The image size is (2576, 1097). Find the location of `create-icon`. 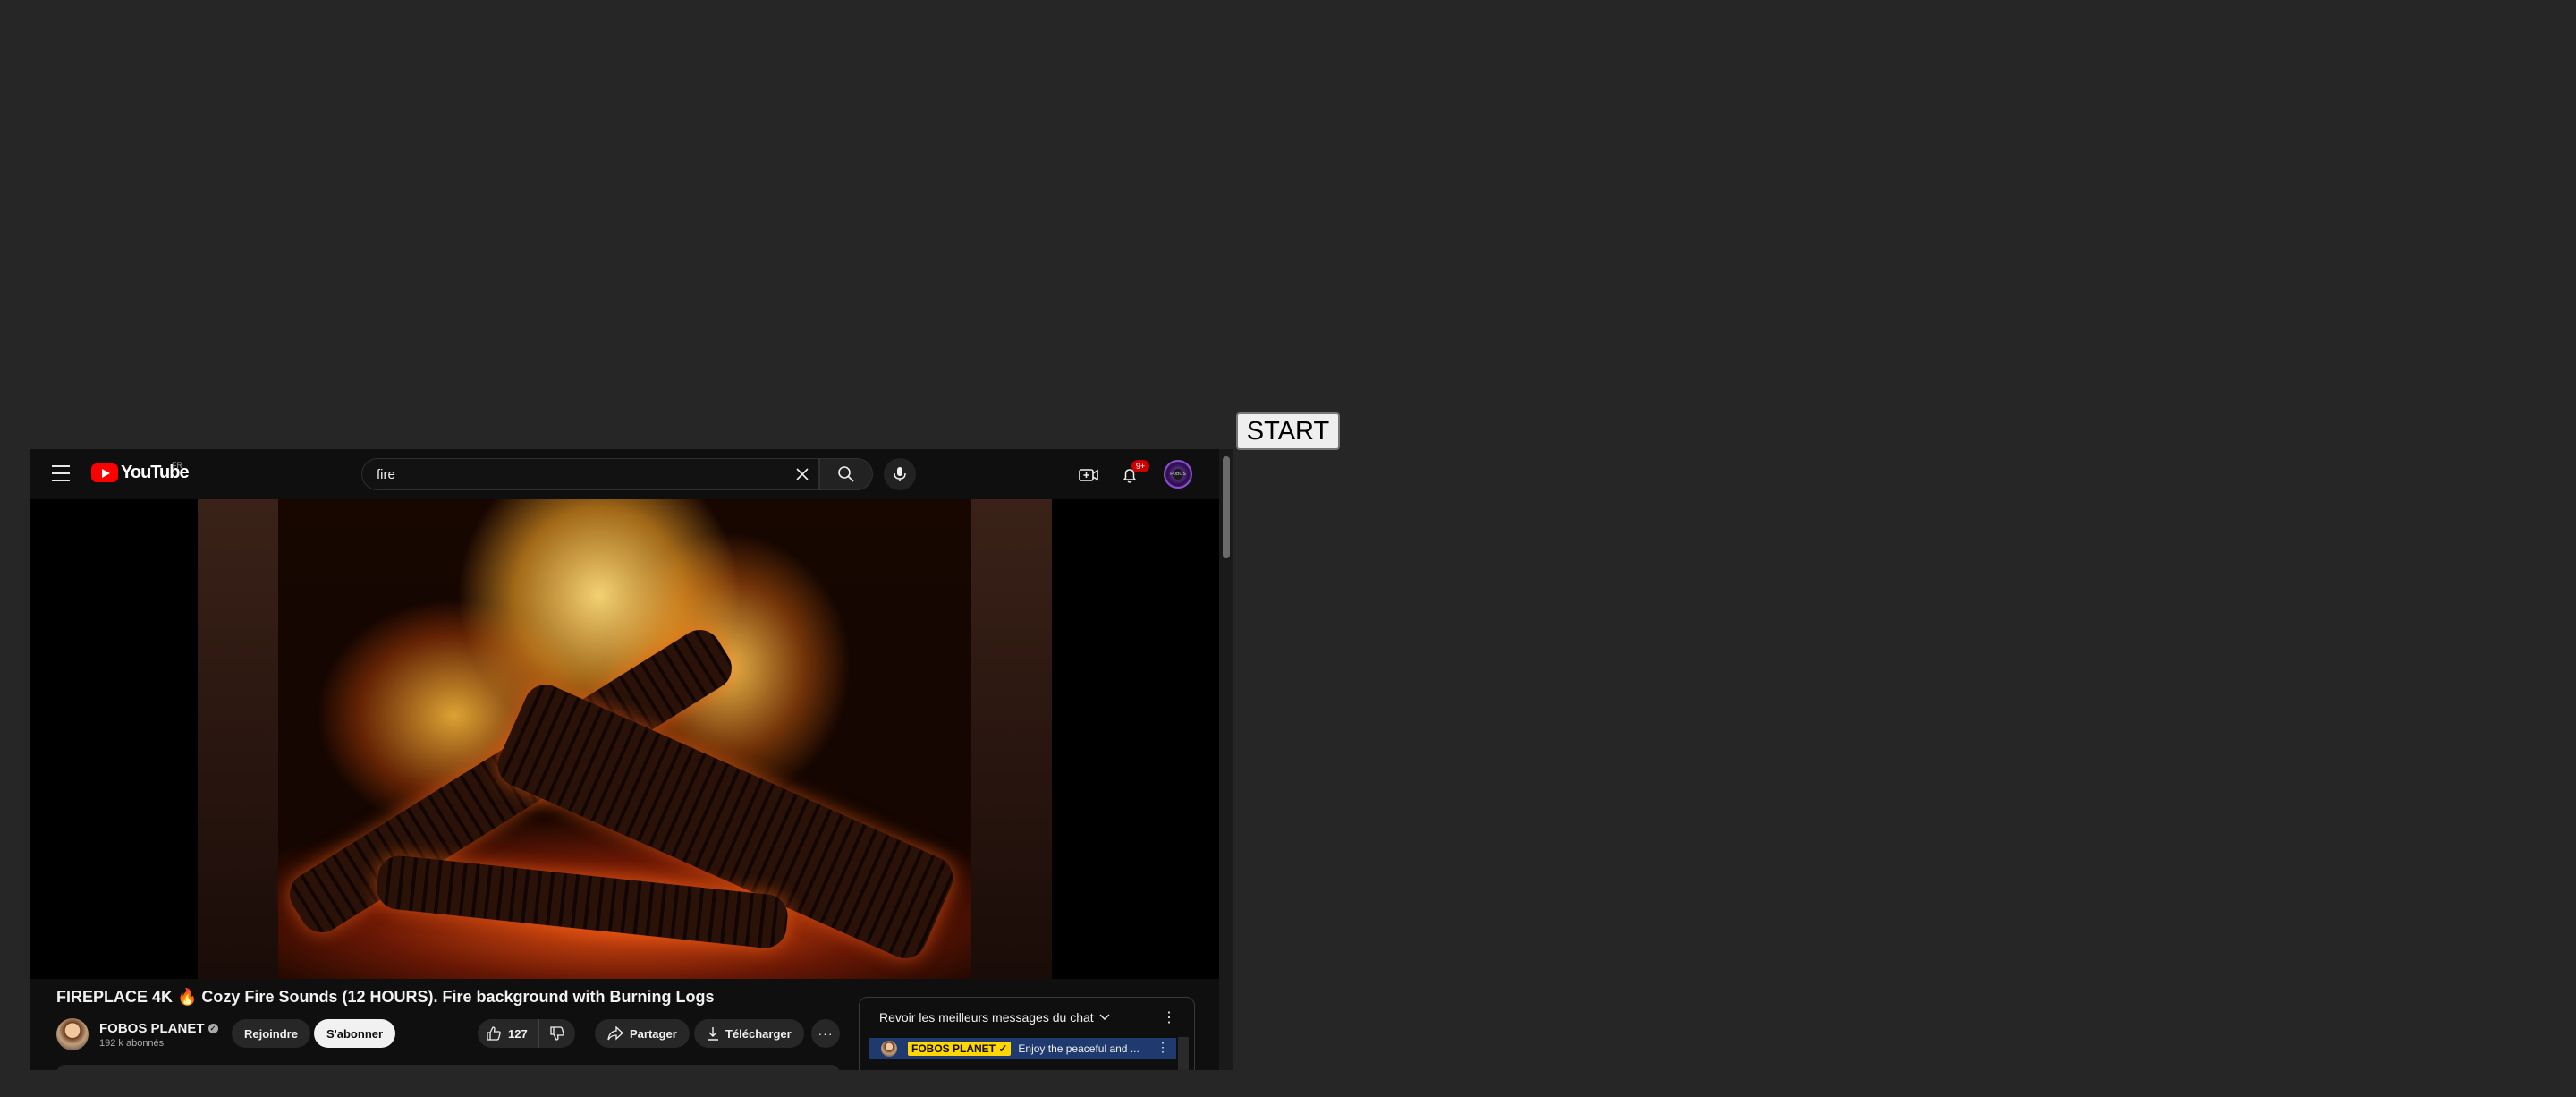

create-icon is located at coordinates (1088, 475).